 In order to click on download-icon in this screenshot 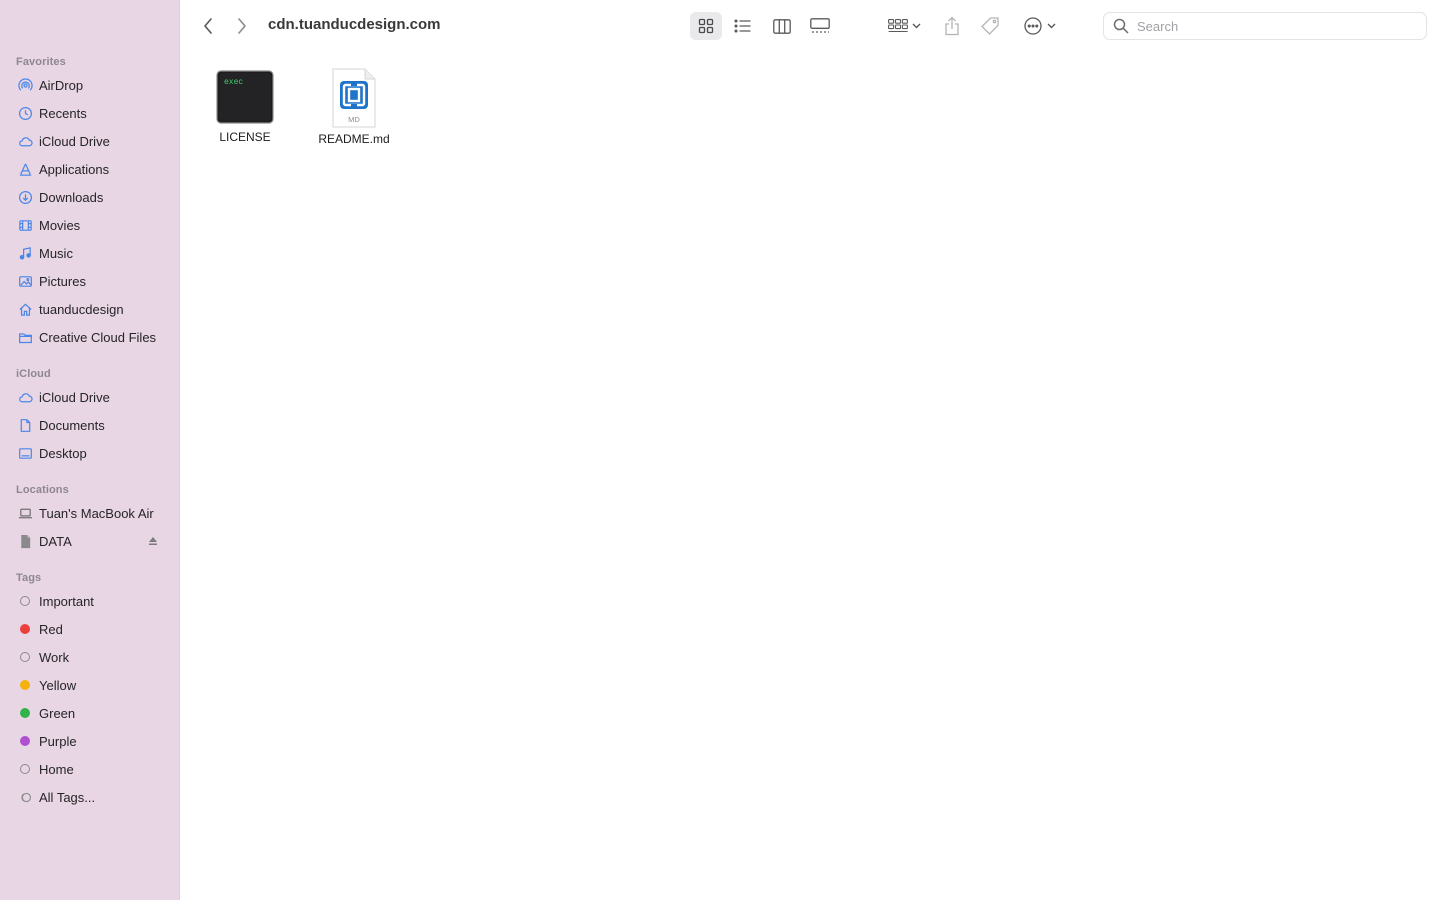, I will do `click(25, 197)`.